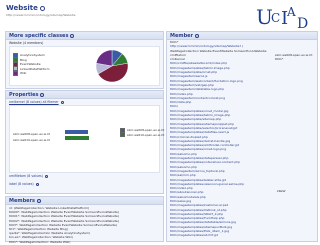  I want to click on member-id-right: t001*, so click(279, 59).